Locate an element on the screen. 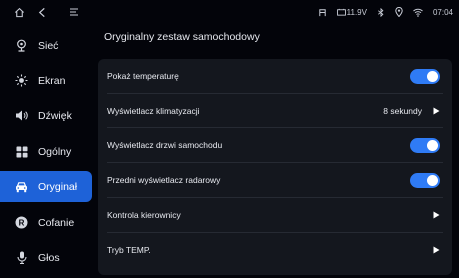 This screenshot has width=459, height=278. speaker-icon is located at coordinates (21, 115).